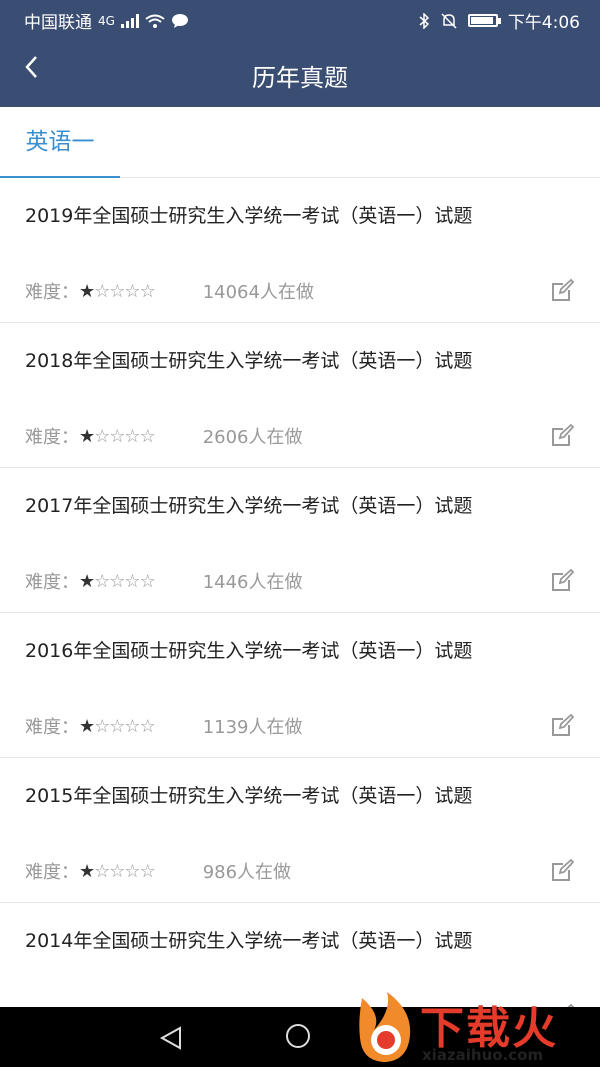  Describe the element at coordinates (164, 581) in the screenshot. I see `exam-meta: 难度： ★☆☆☆☆ 1446人在做` at that location.